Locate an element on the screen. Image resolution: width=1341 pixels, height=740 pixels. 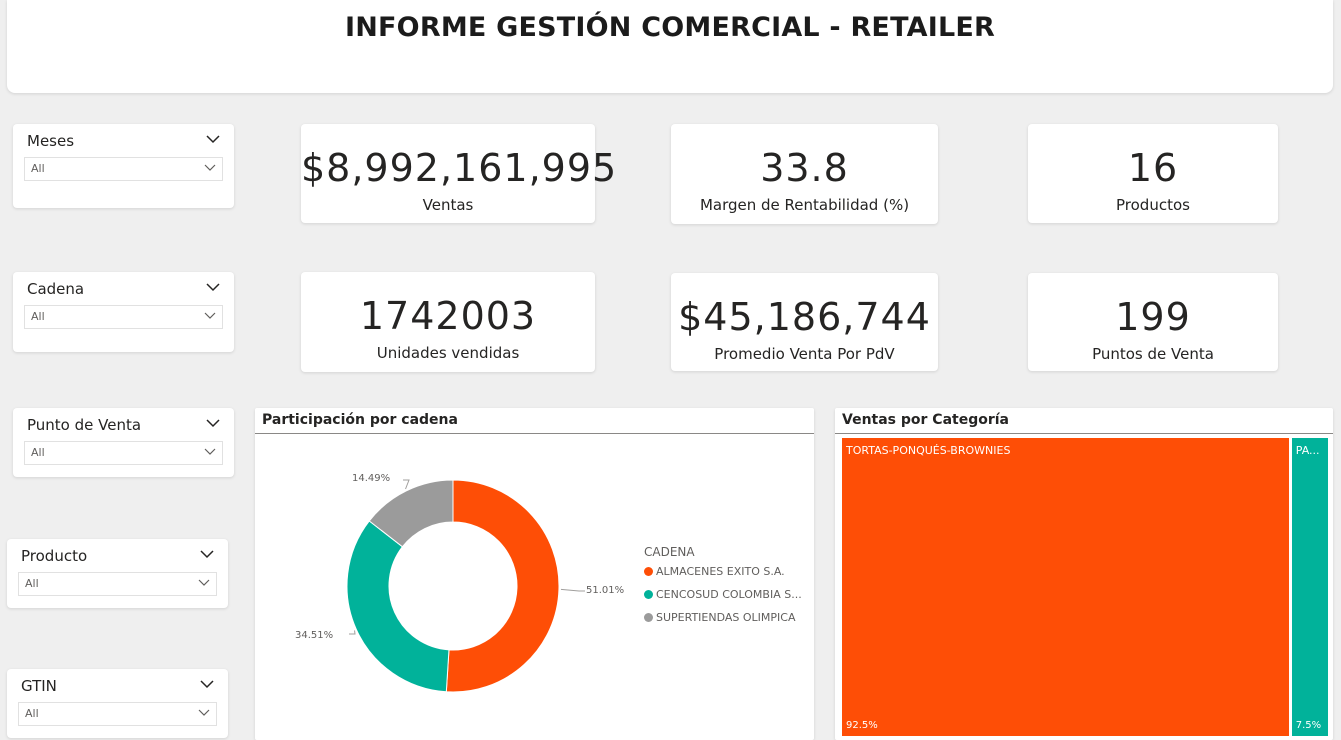
kpi-card-ventas: $8,992,161,995 Ventas is located at coordinates (459, 173).